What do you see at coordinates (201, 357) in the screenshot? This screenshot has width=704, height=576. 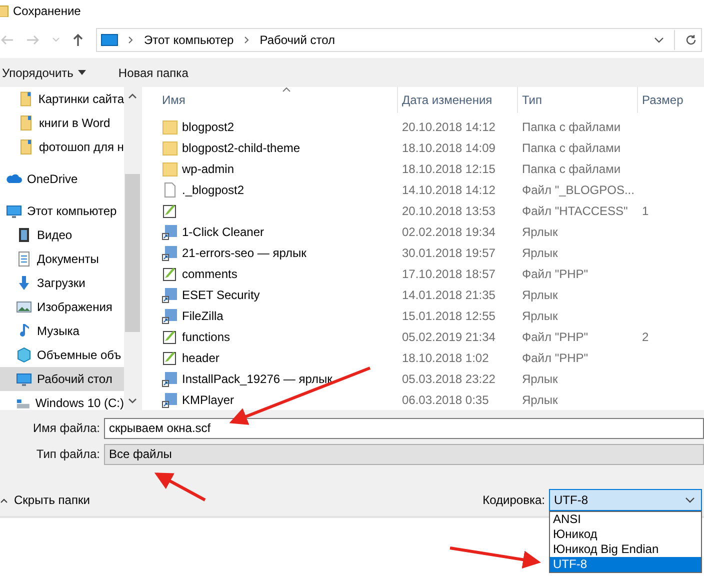 I see `file-name: header` at bounding box center [201, 357].